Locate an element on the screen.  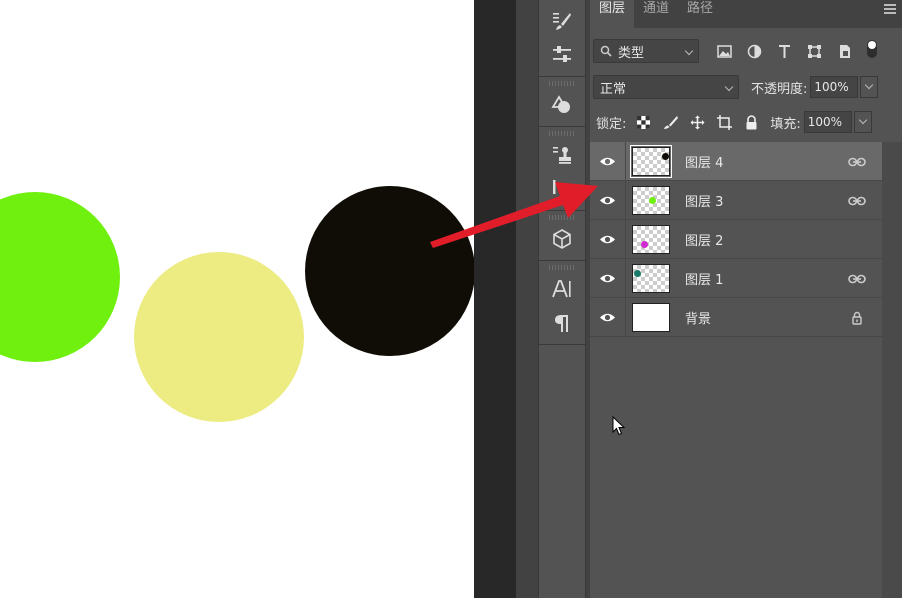
opacity-dropdown-arrow is located at coordinates (869, 87).